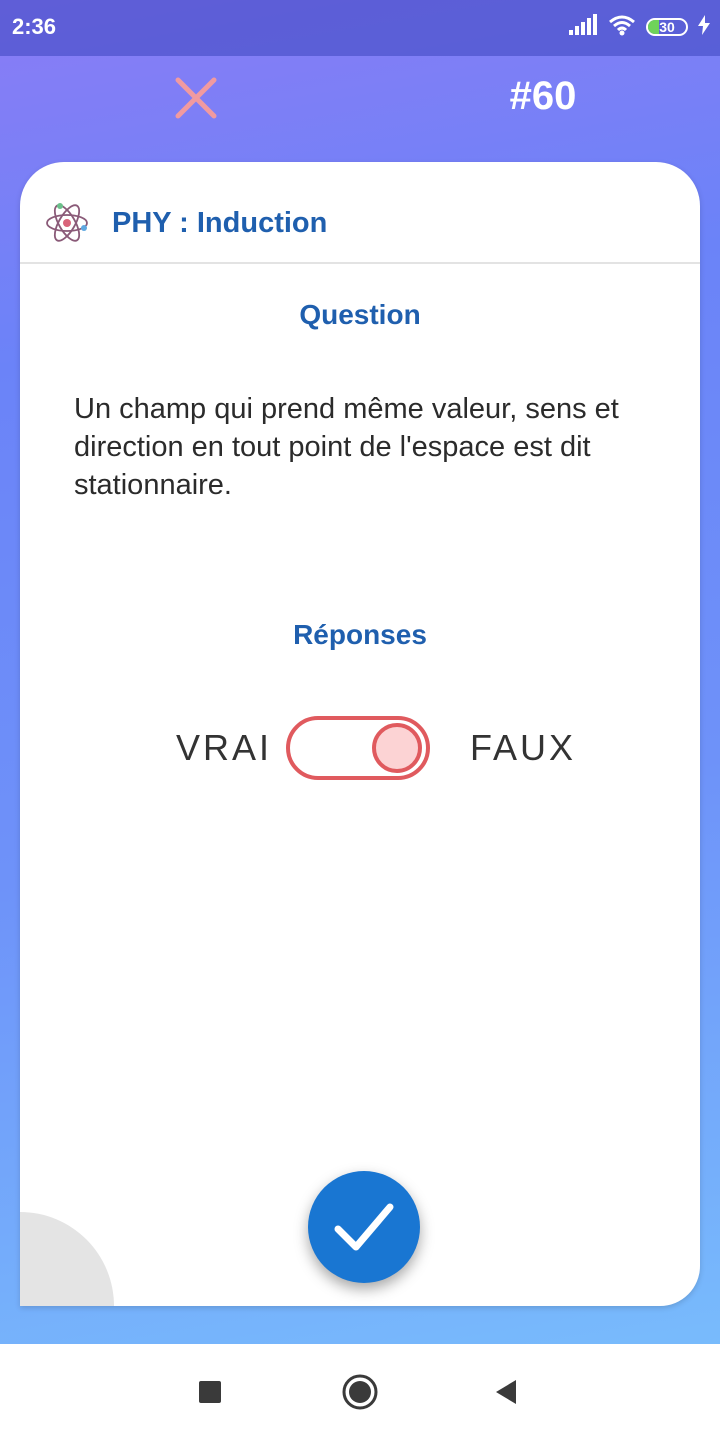  I want to click on toggle-knob, so click(397, 748).